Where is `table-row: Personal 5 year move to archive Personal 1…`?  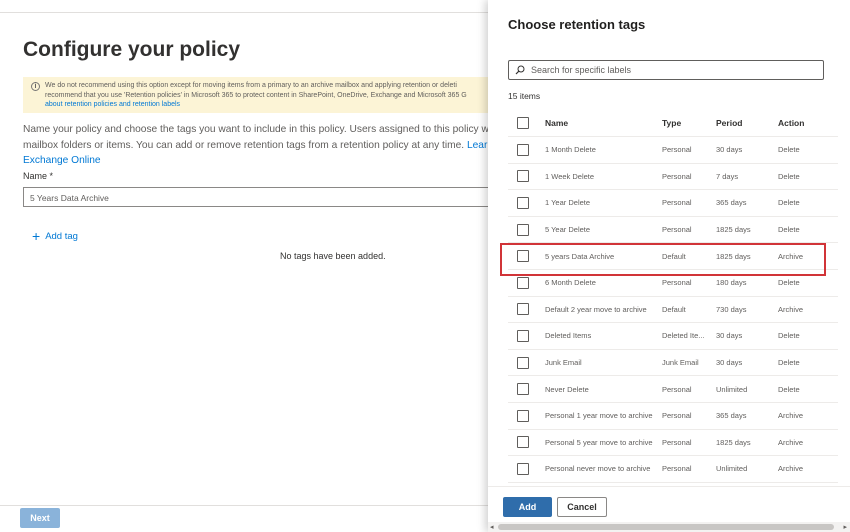
table-row: Personal 5 year move to archive Personal 1… is located at coordinates (673, 443).